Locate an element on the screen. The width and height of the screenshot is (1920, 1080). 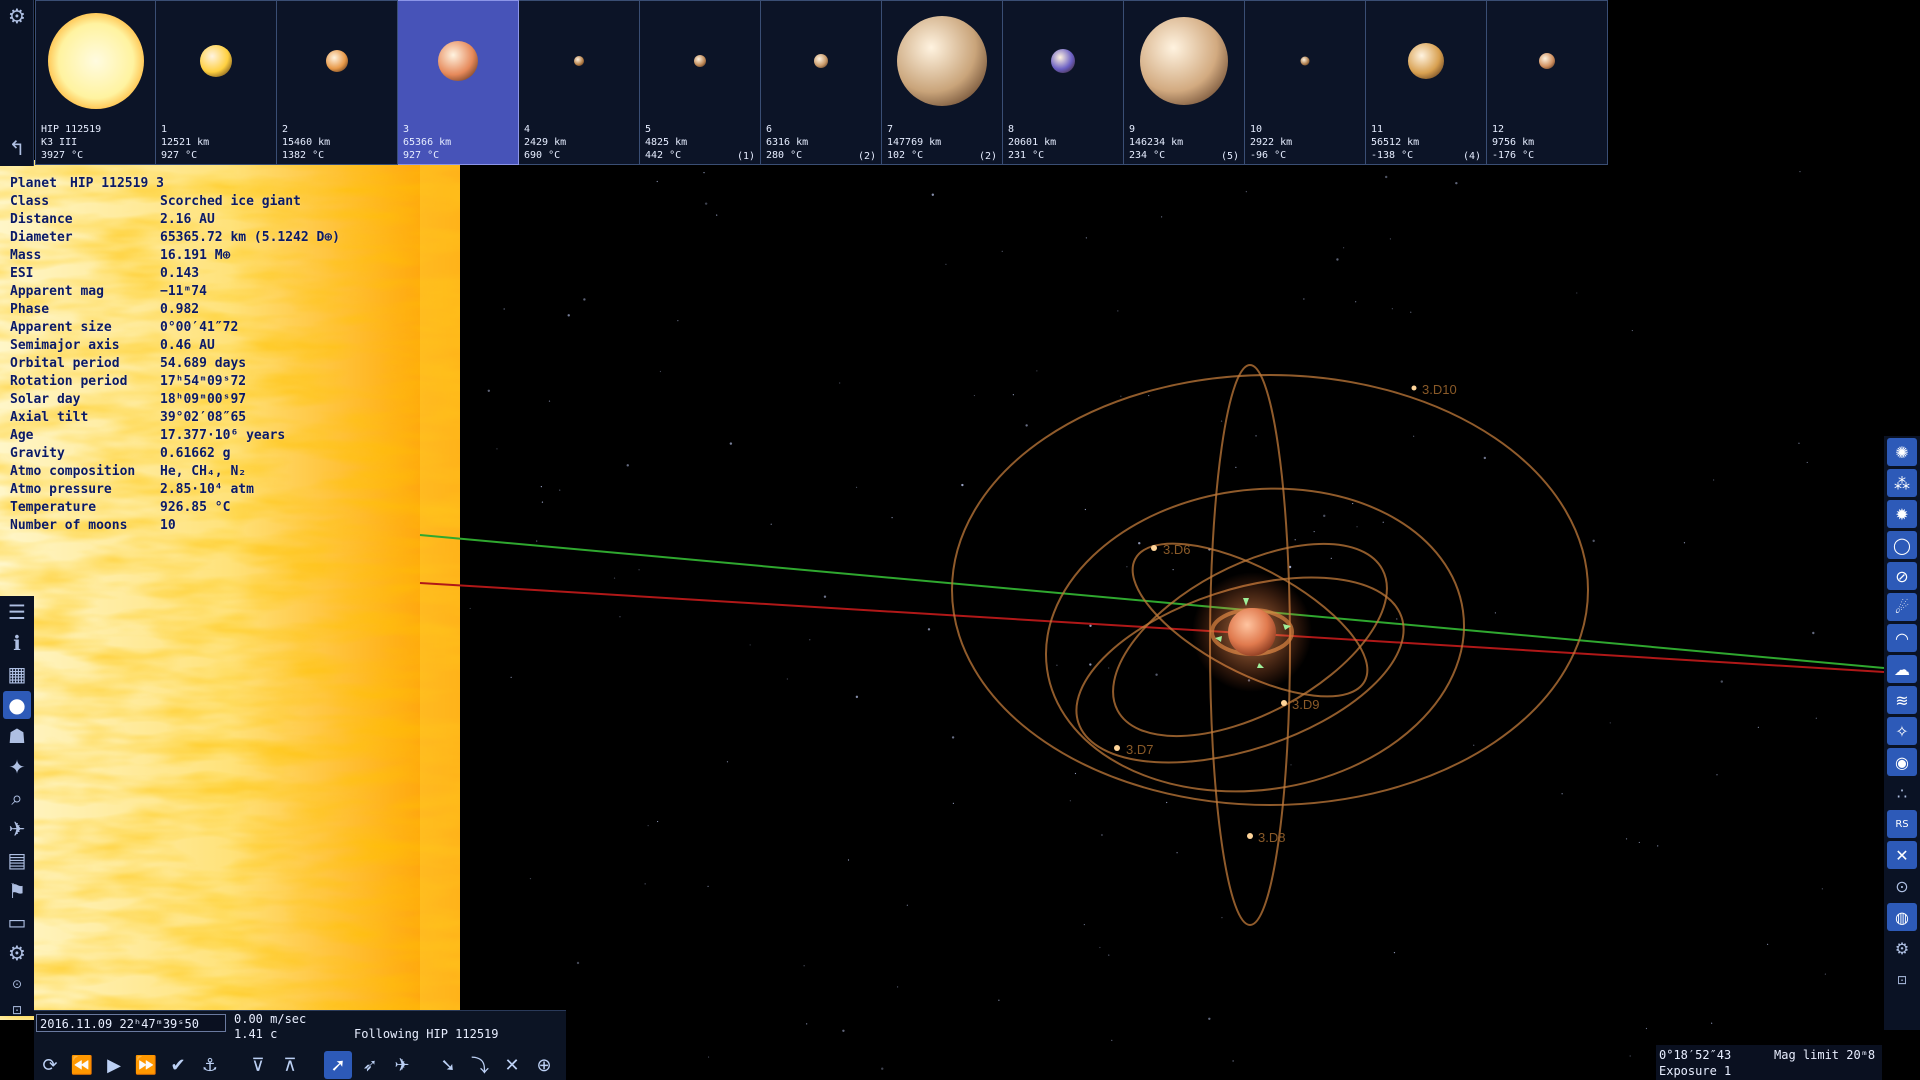
up-icon: ⊼ is located at coordinates (290, 1065).